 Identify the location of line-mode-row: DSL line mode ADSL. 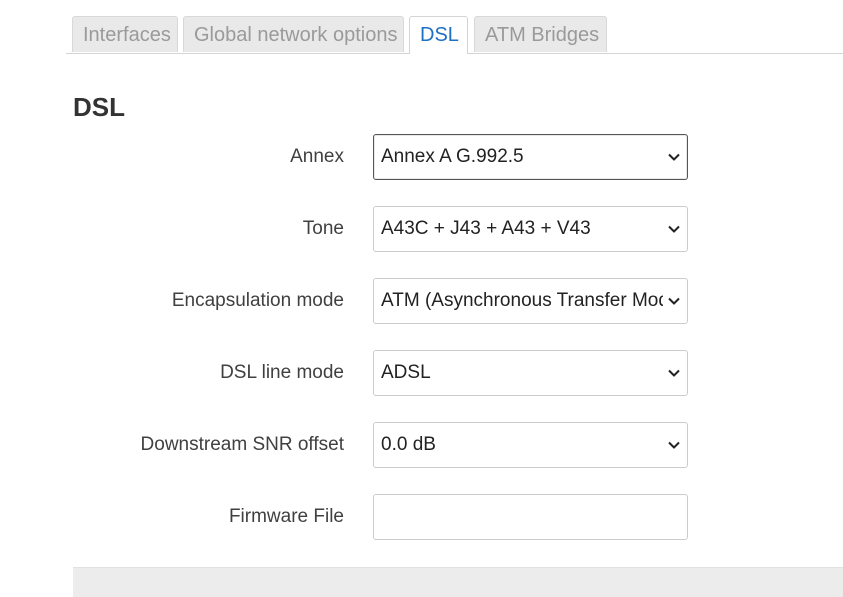
(421, 373).